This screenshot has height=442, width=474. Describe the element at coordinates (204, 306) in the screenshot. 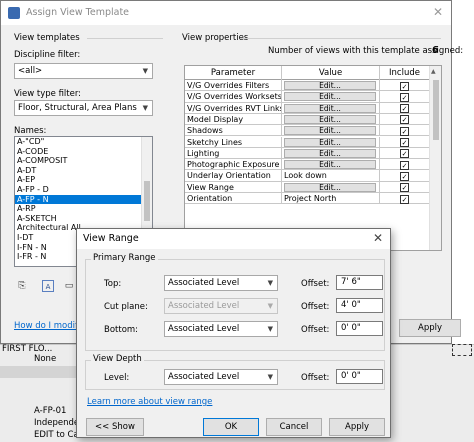

I see `cut-plane-level-value: Associated Level` at that location.